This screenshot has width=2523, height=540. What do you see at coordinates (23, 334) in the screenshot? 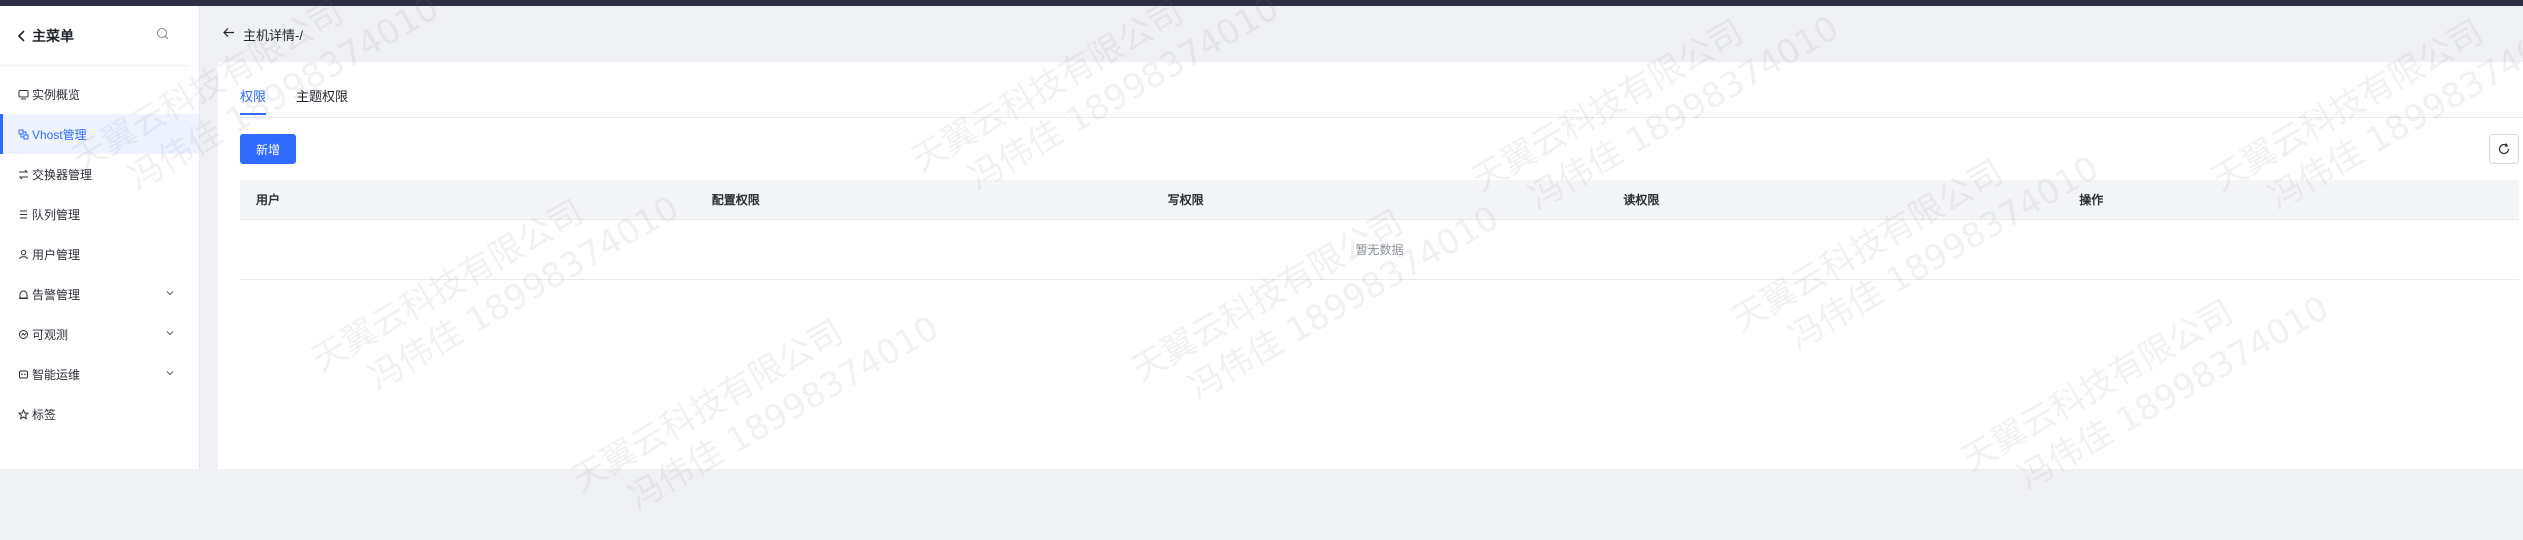
I see `observe-icon` at bounding box center [23, 334].